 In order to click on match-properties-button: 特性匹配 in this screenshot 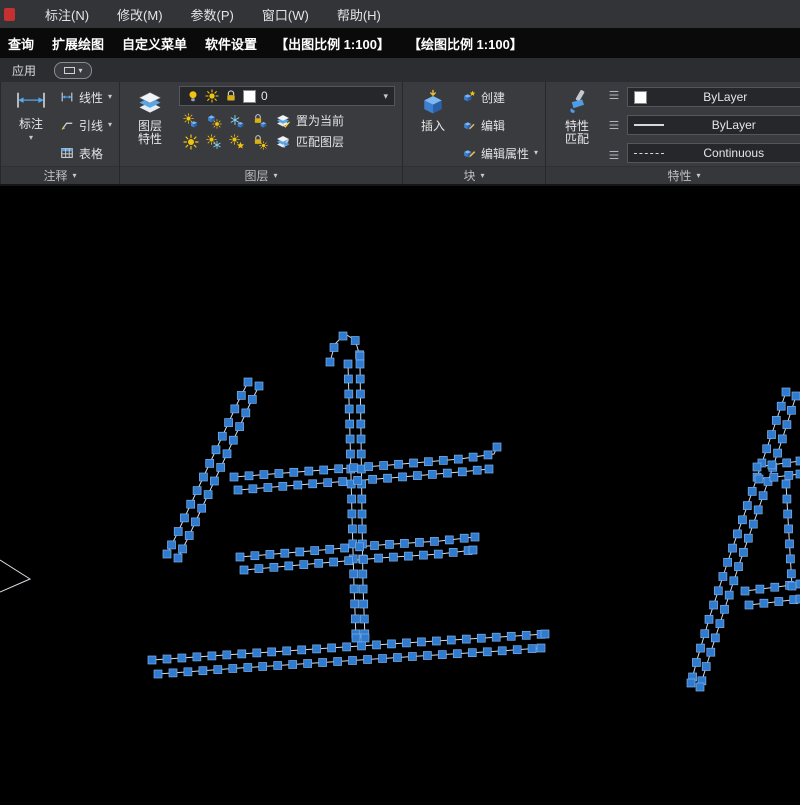, I will do `click(577, 125)`.